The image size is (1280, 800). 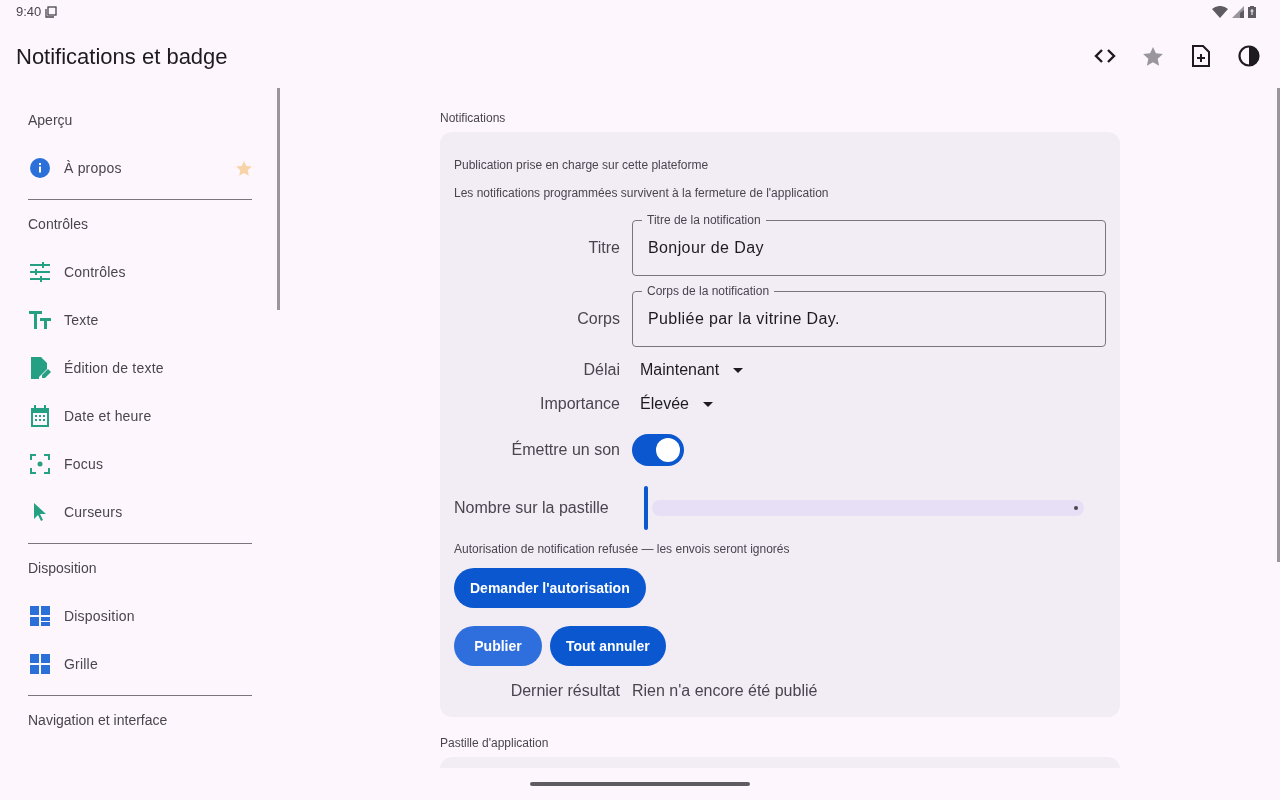 I want to click on permission-note: Autorisation de notification refusée — les envois seront ignorés, so click(x=622, y=549).